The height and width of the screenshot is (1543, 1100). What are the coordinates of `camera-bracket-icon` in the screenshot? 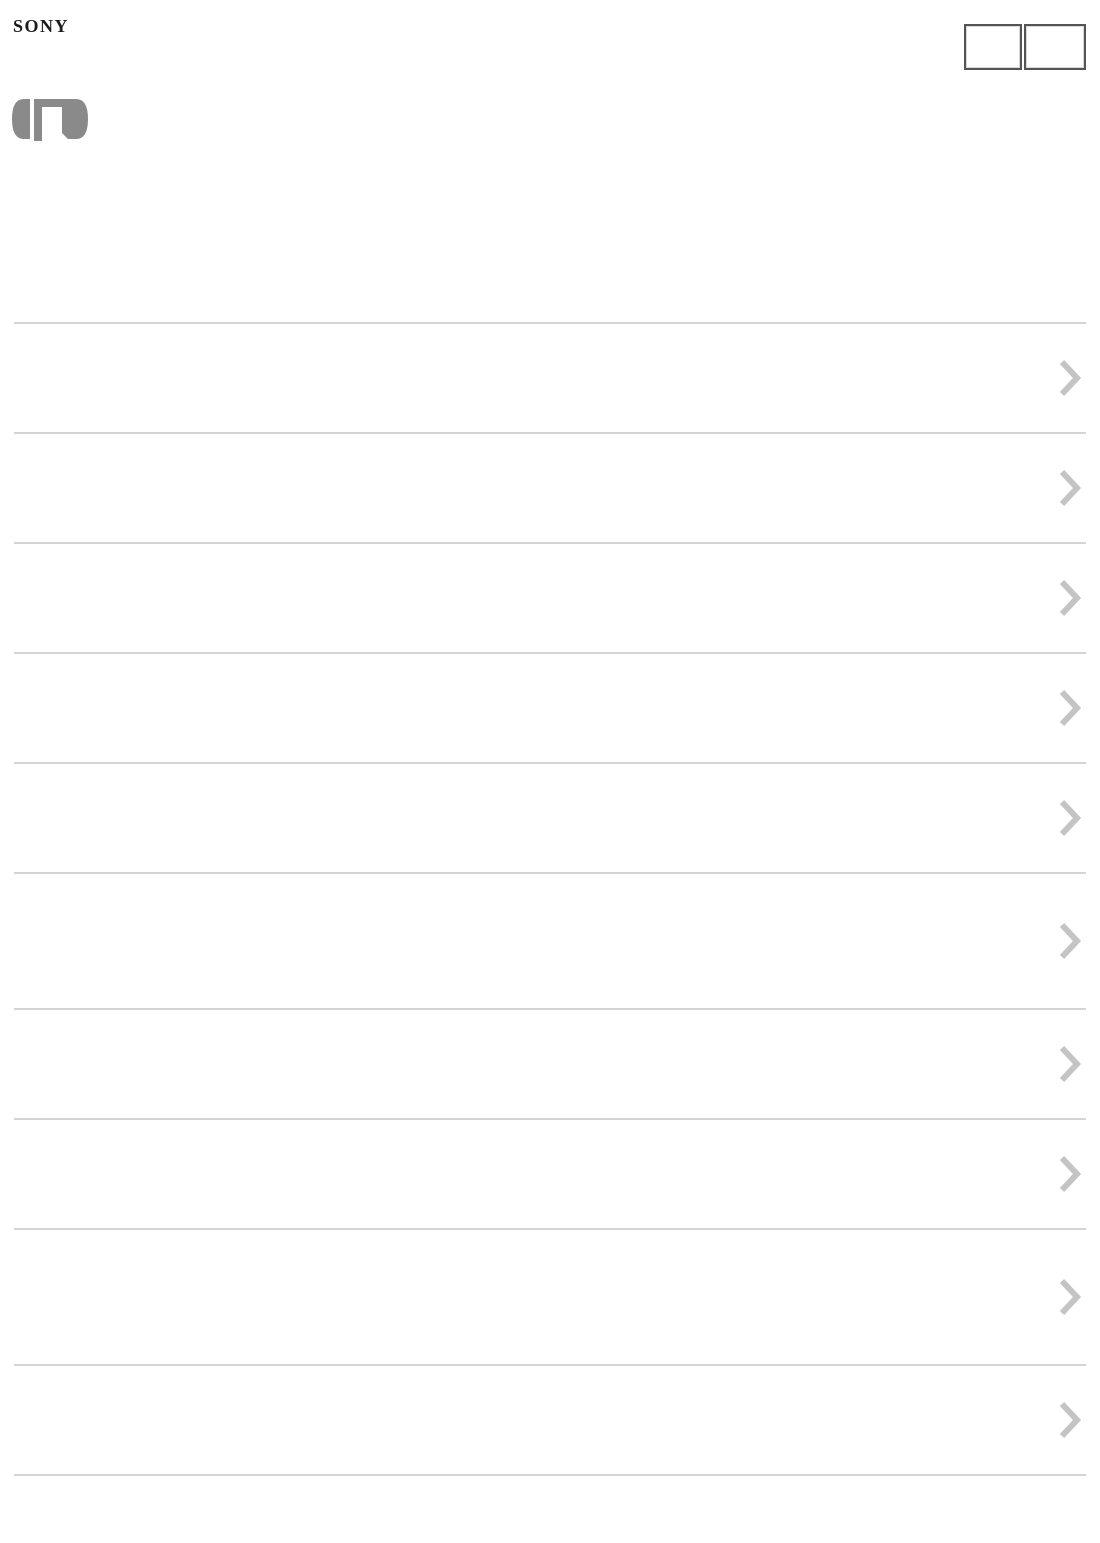 It's located at (50, 119).